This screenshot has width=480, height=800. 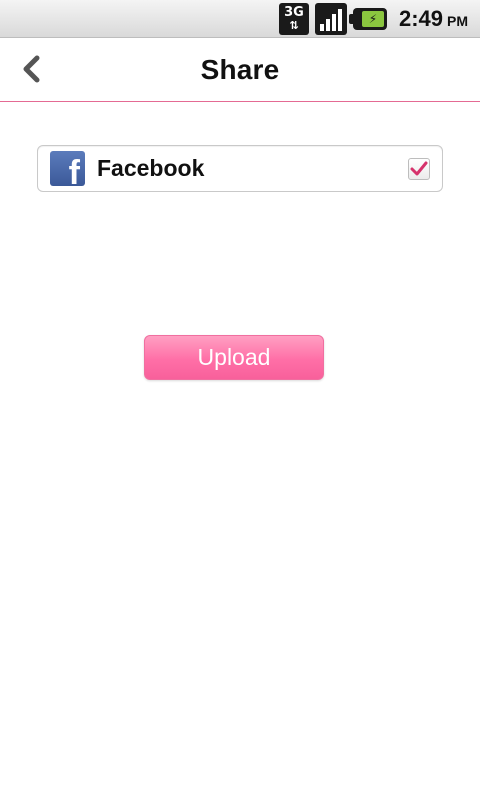 I want to click on clock-ampm: PM, so click(x=457, y=20).